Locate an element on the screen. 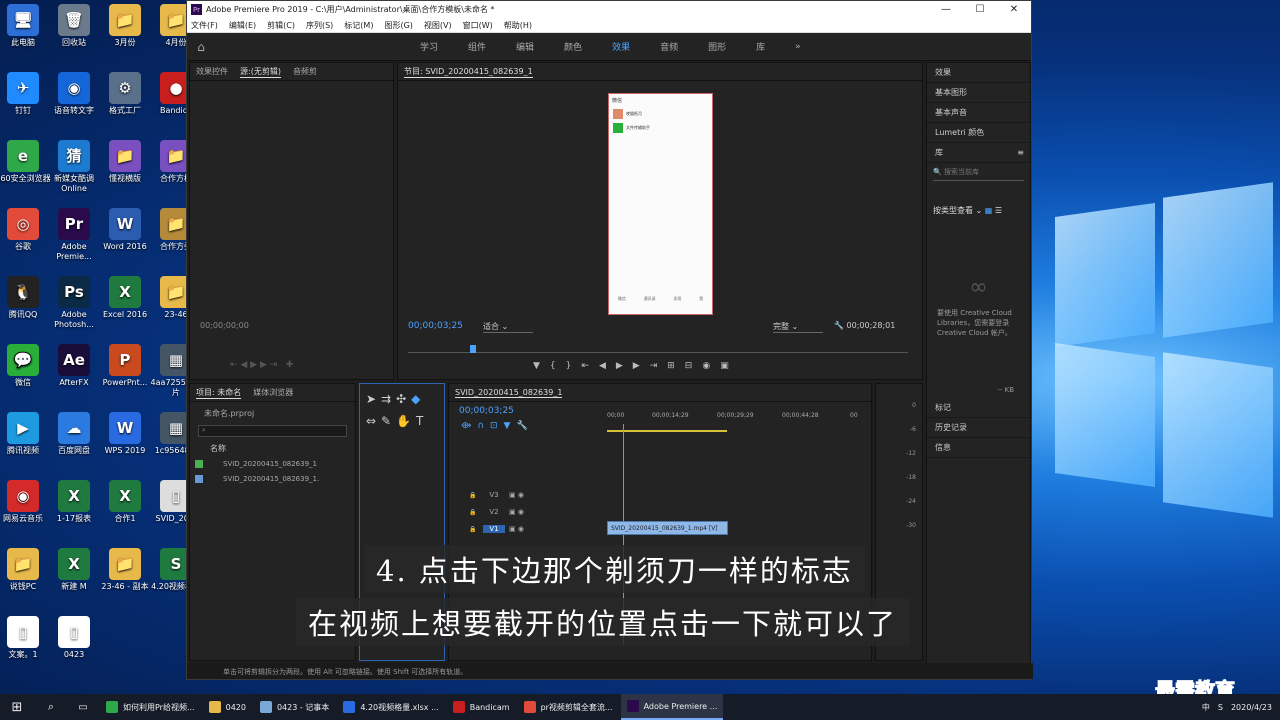  workspace-tab: 编辑 is located at coordinates (525, 46).